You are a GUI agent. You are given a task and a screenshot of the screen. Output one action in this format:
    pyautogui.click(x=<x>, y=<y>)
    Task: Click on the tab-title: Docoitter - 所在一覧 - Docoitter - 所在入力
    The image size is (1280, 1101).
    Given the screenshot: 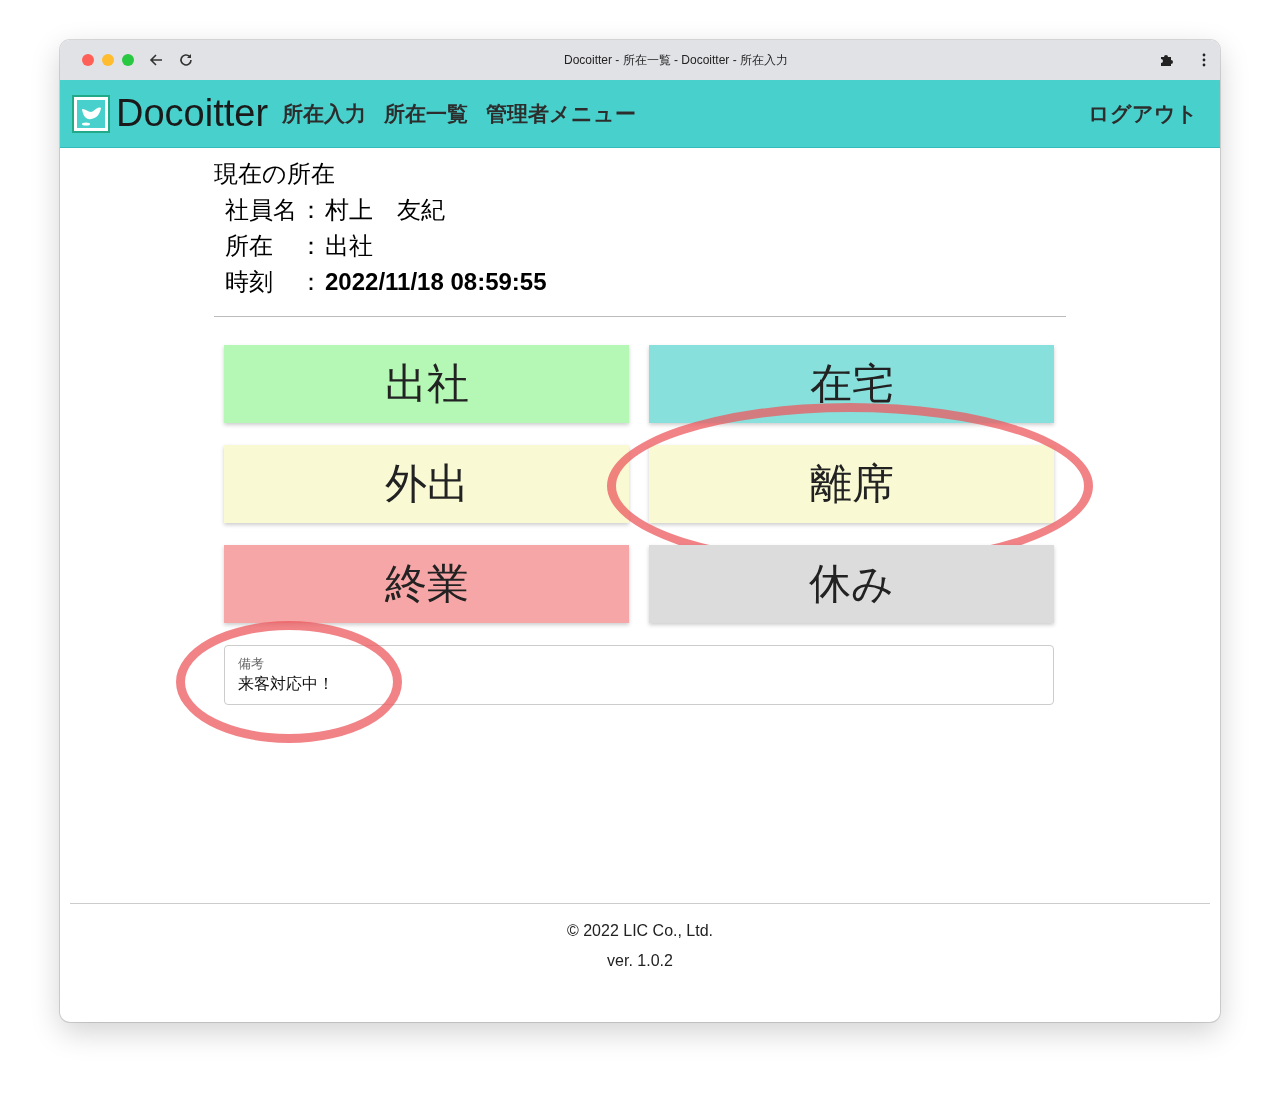 What is the action you would take?
    pyautogui.click(x=676, y=60)
    